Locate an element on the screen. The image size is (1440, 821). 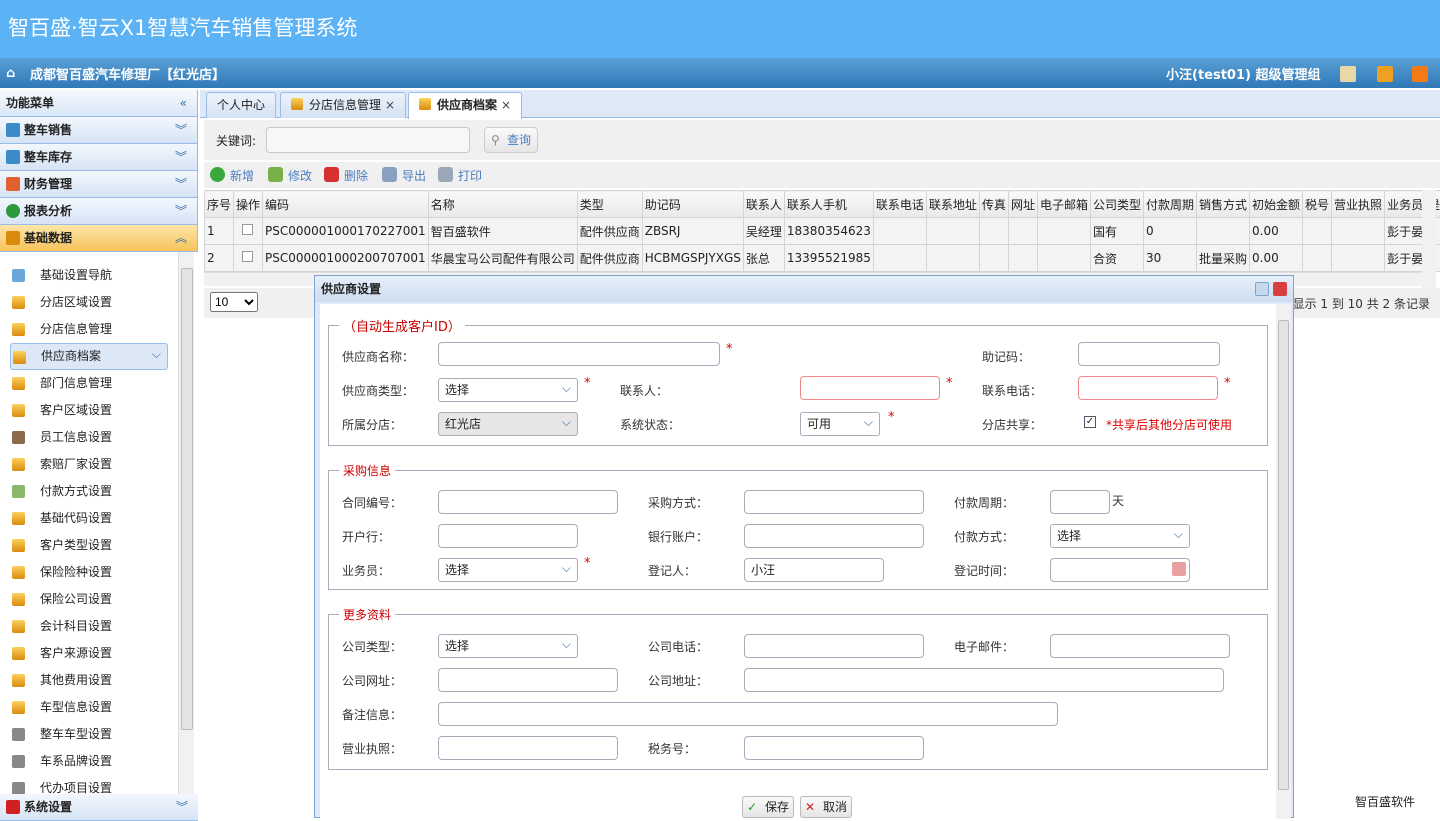
sidebar-item: 车型信息设置 is located at coordinates (89, 707).